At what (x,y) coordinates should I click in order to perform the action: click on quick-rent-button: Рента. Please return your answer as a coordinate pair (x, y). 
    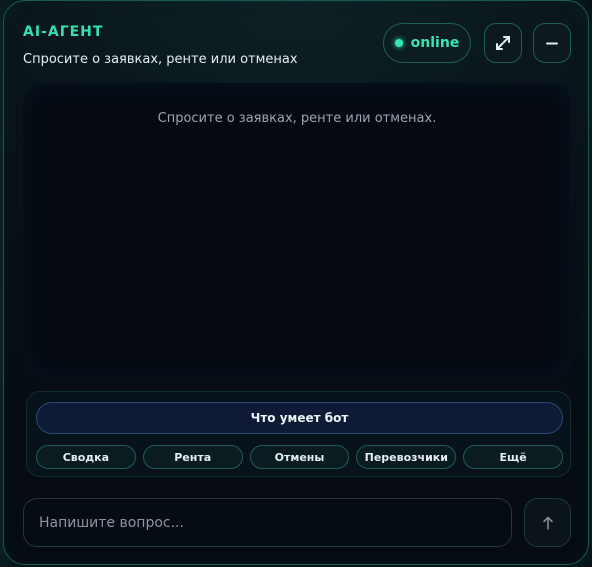
    Looking at the image, I should click on (192, 457).